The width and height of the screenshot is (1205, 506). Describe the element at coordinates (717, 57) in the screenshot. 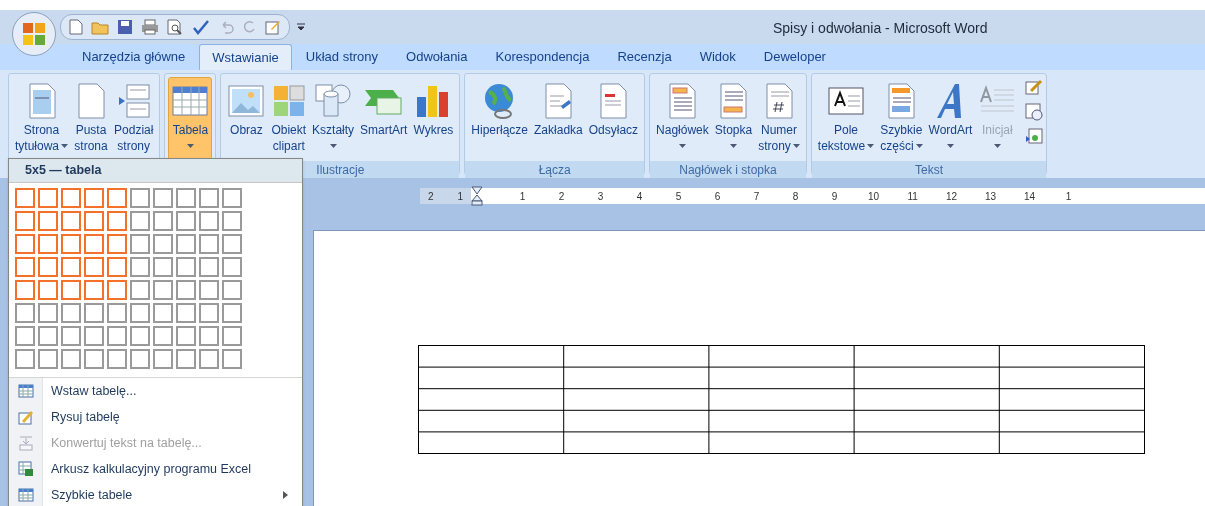

I see `ribbon-tab: Widok` at that location.